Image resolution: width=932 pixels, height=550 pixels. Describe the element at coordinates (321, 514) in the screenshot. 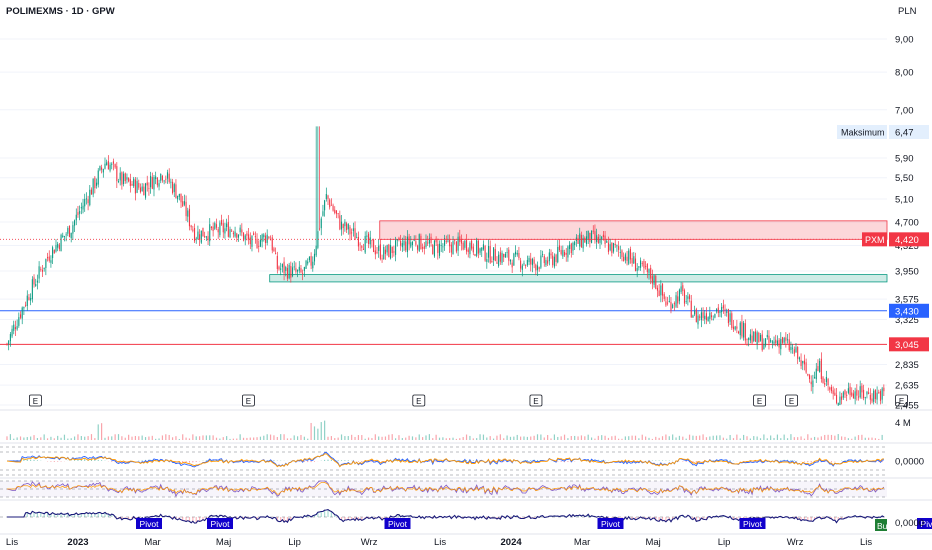

I see `pivot-histogram-bar` at that location.